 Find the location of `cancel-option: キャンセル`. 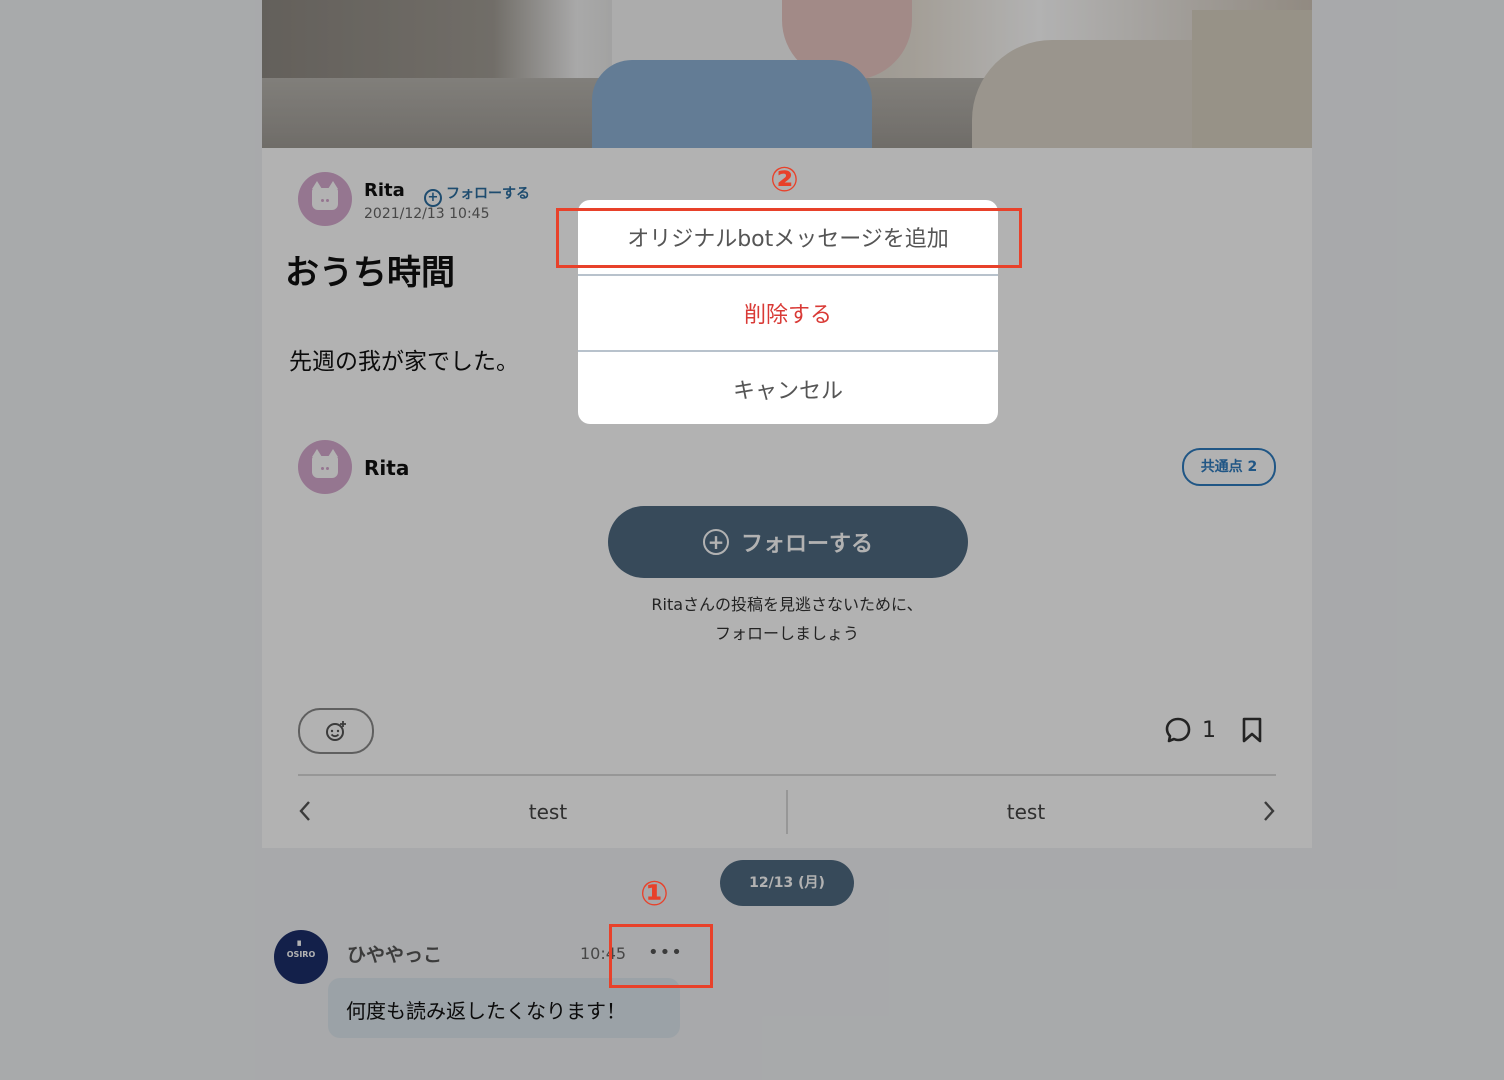

cancel-option: キャンセル is located at coordinates (788, 387).